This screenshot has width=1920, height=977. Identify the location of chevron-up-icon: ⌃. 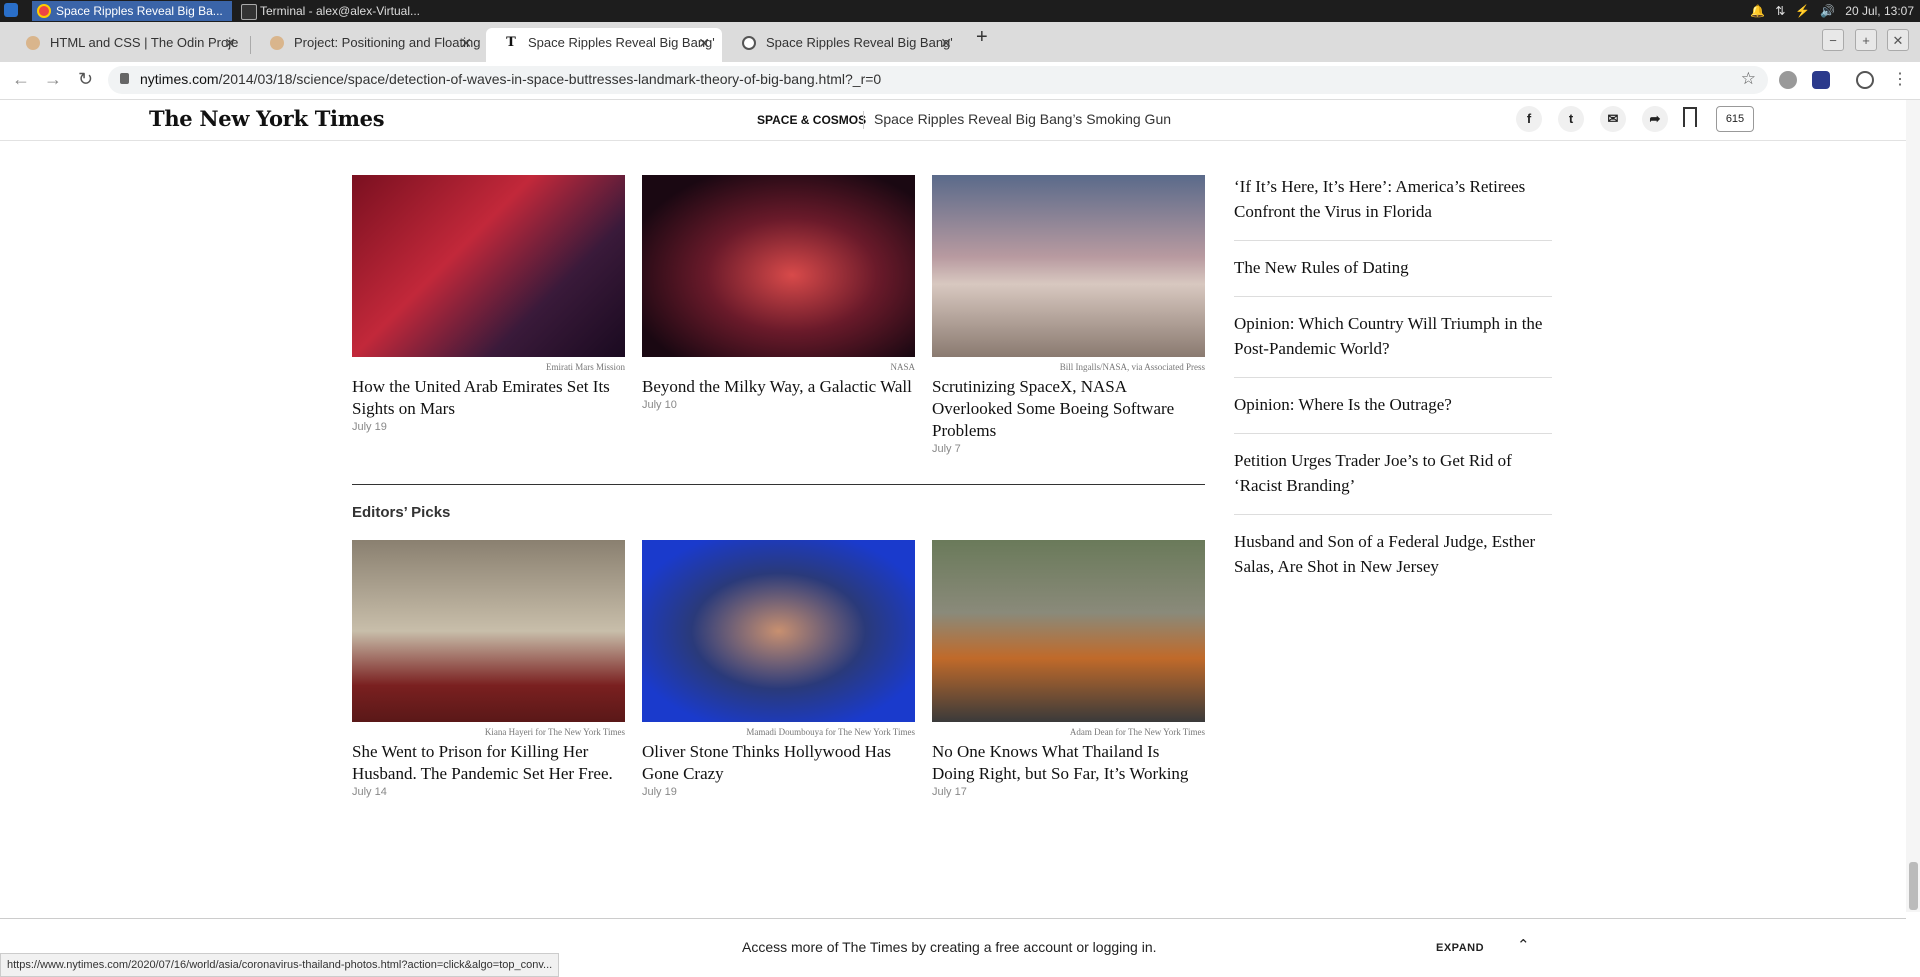
(1523, 945).